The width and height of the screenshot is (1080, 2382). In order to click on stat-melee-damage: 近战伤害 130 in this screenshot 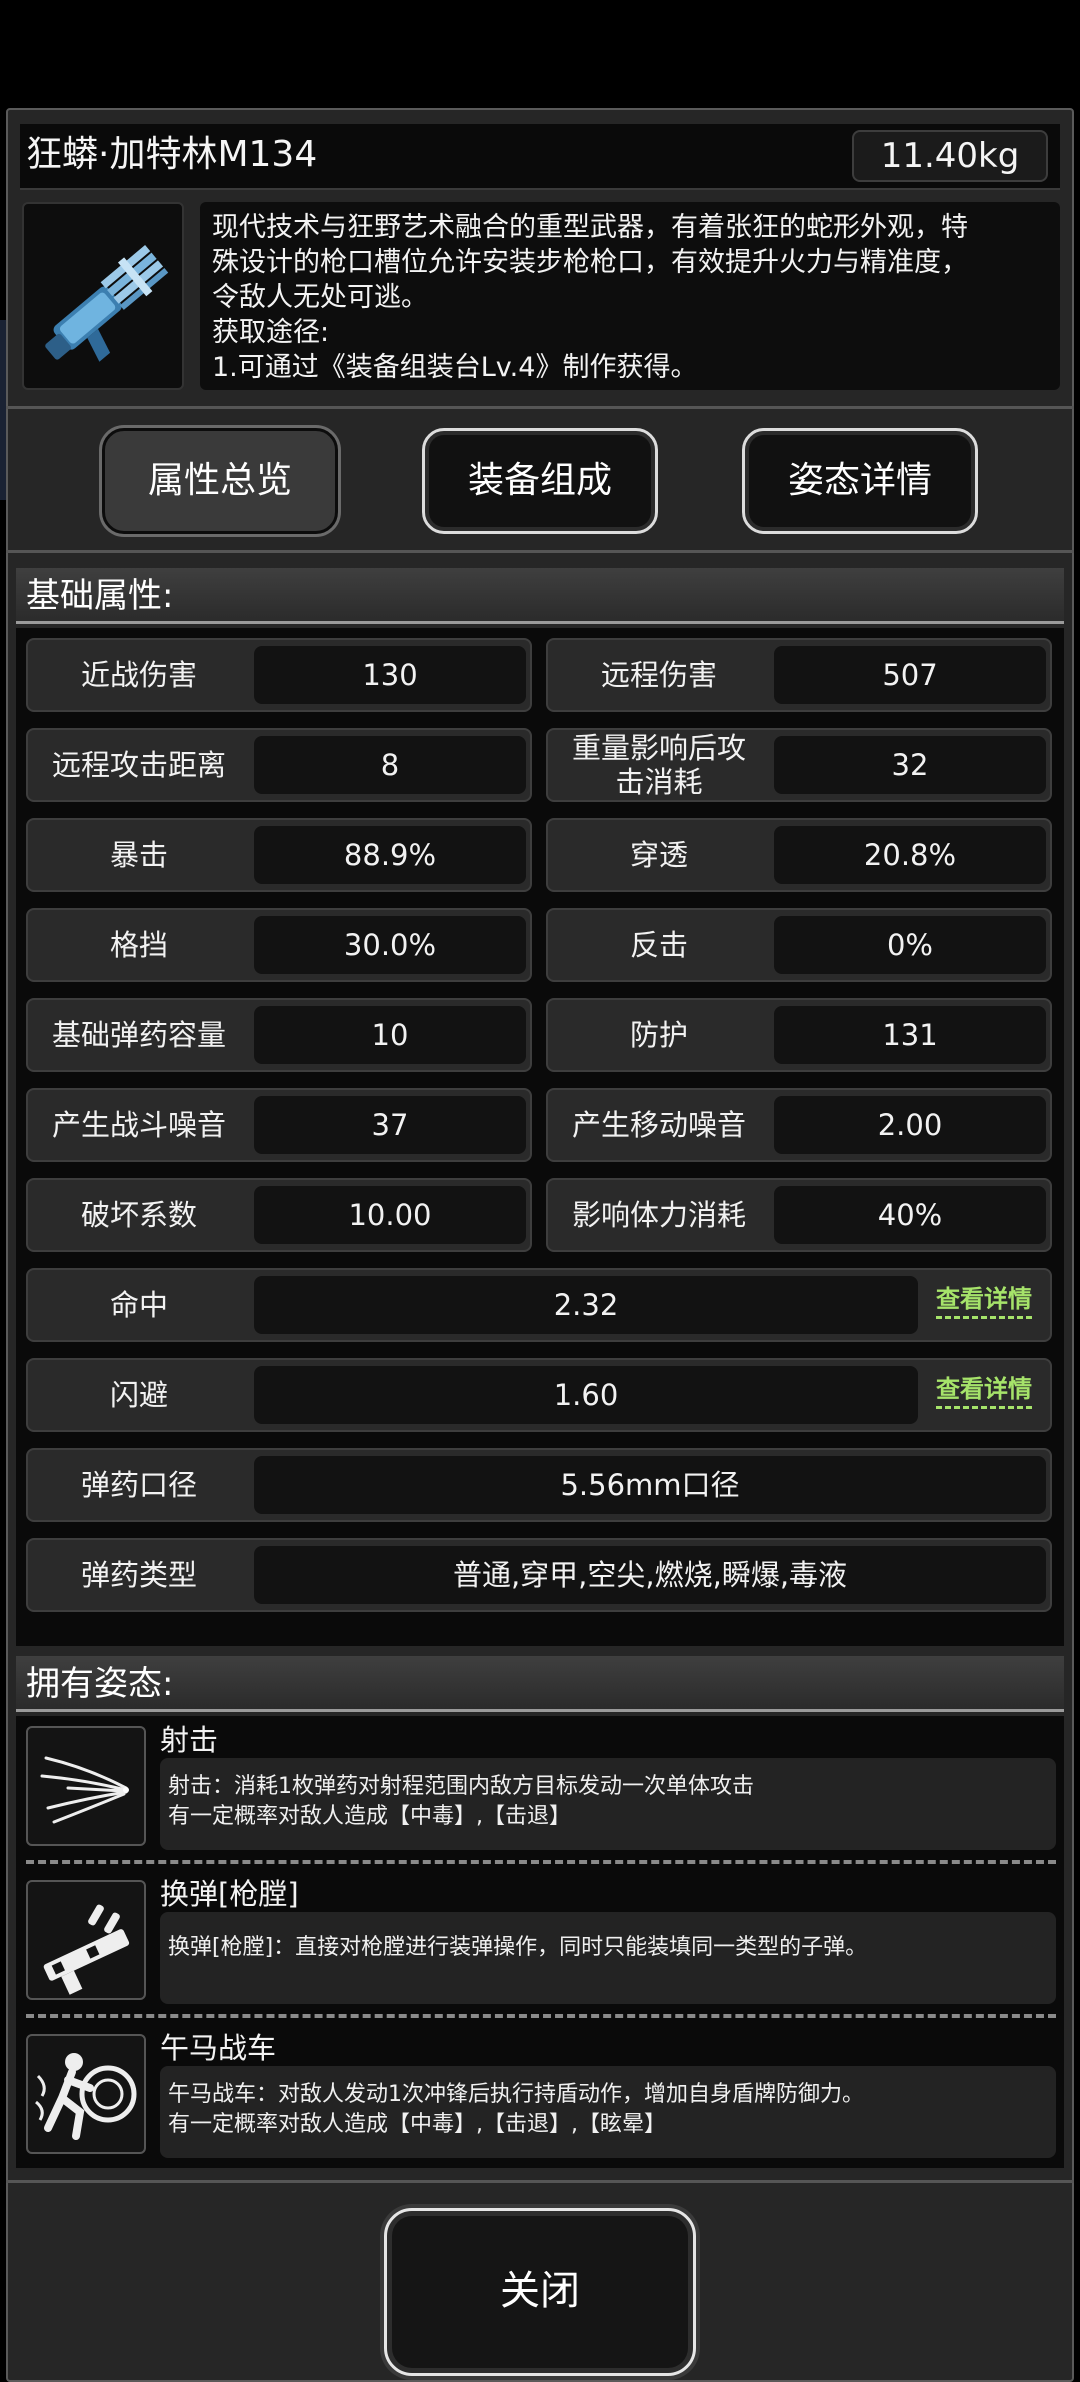, I will do `click(279, 675)`.